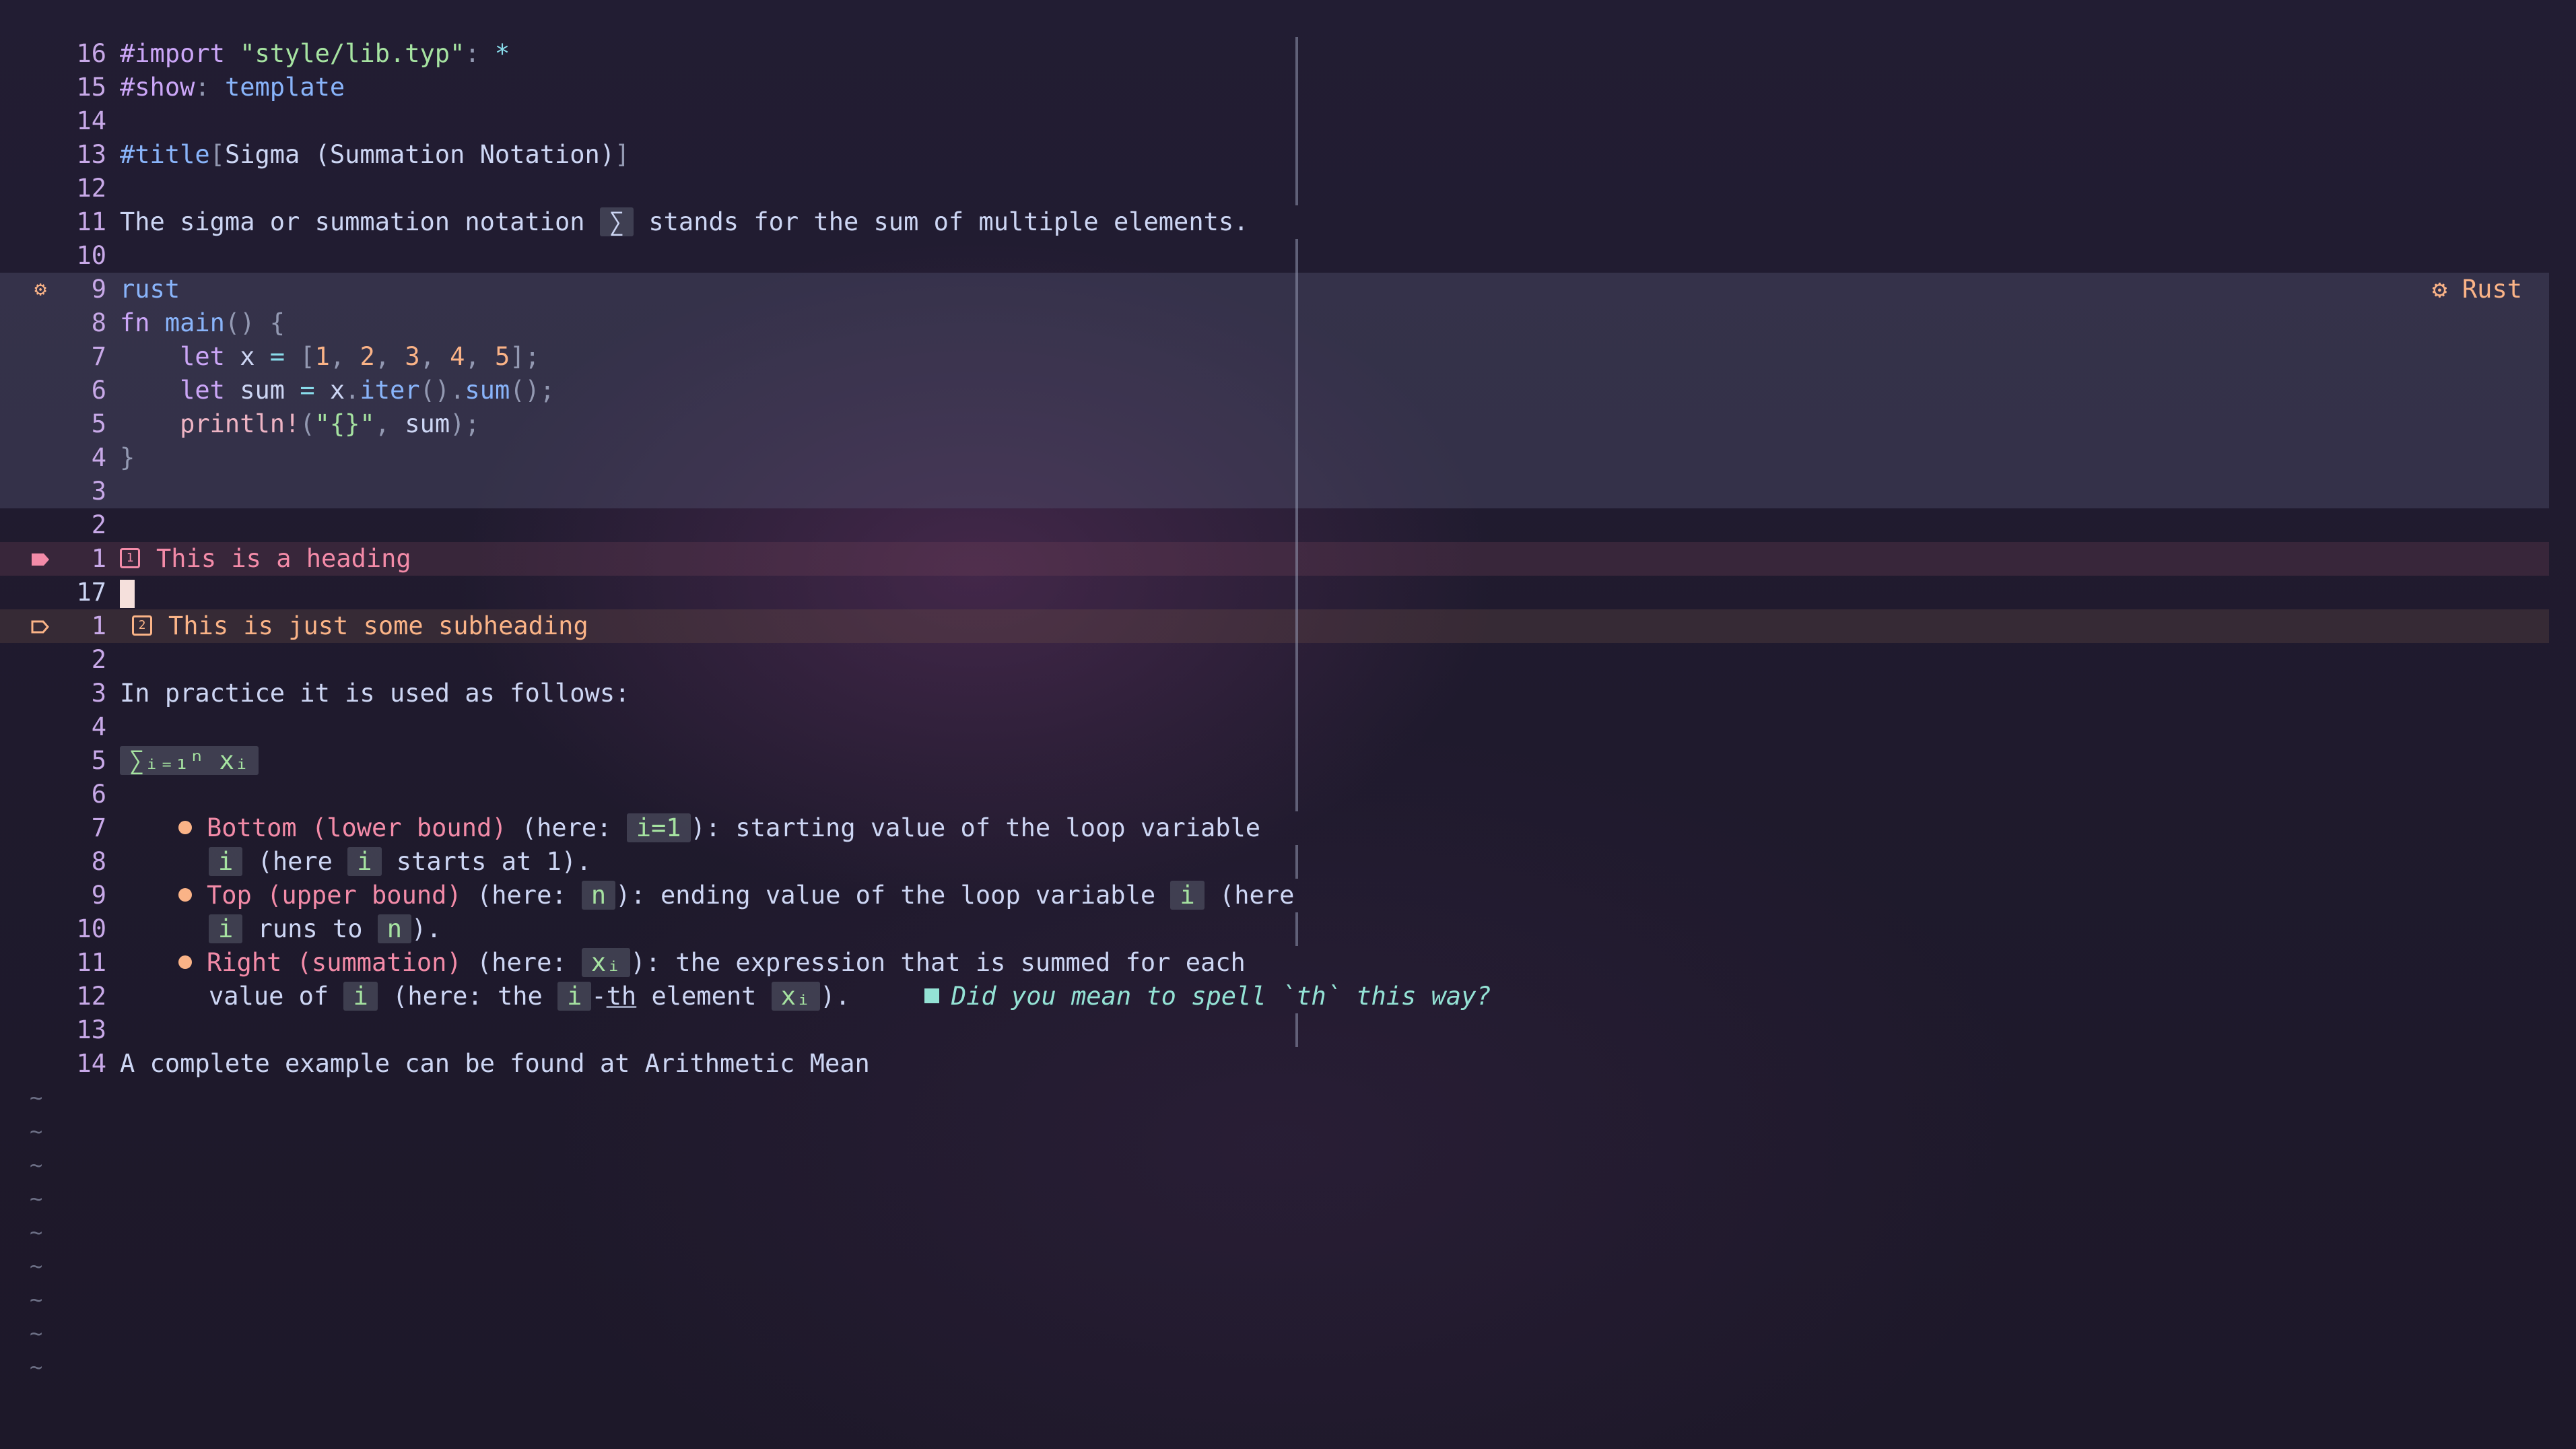  Describe the element at coordinates (322, 357) in the screenshot. I see `text-token: 1` at that location.